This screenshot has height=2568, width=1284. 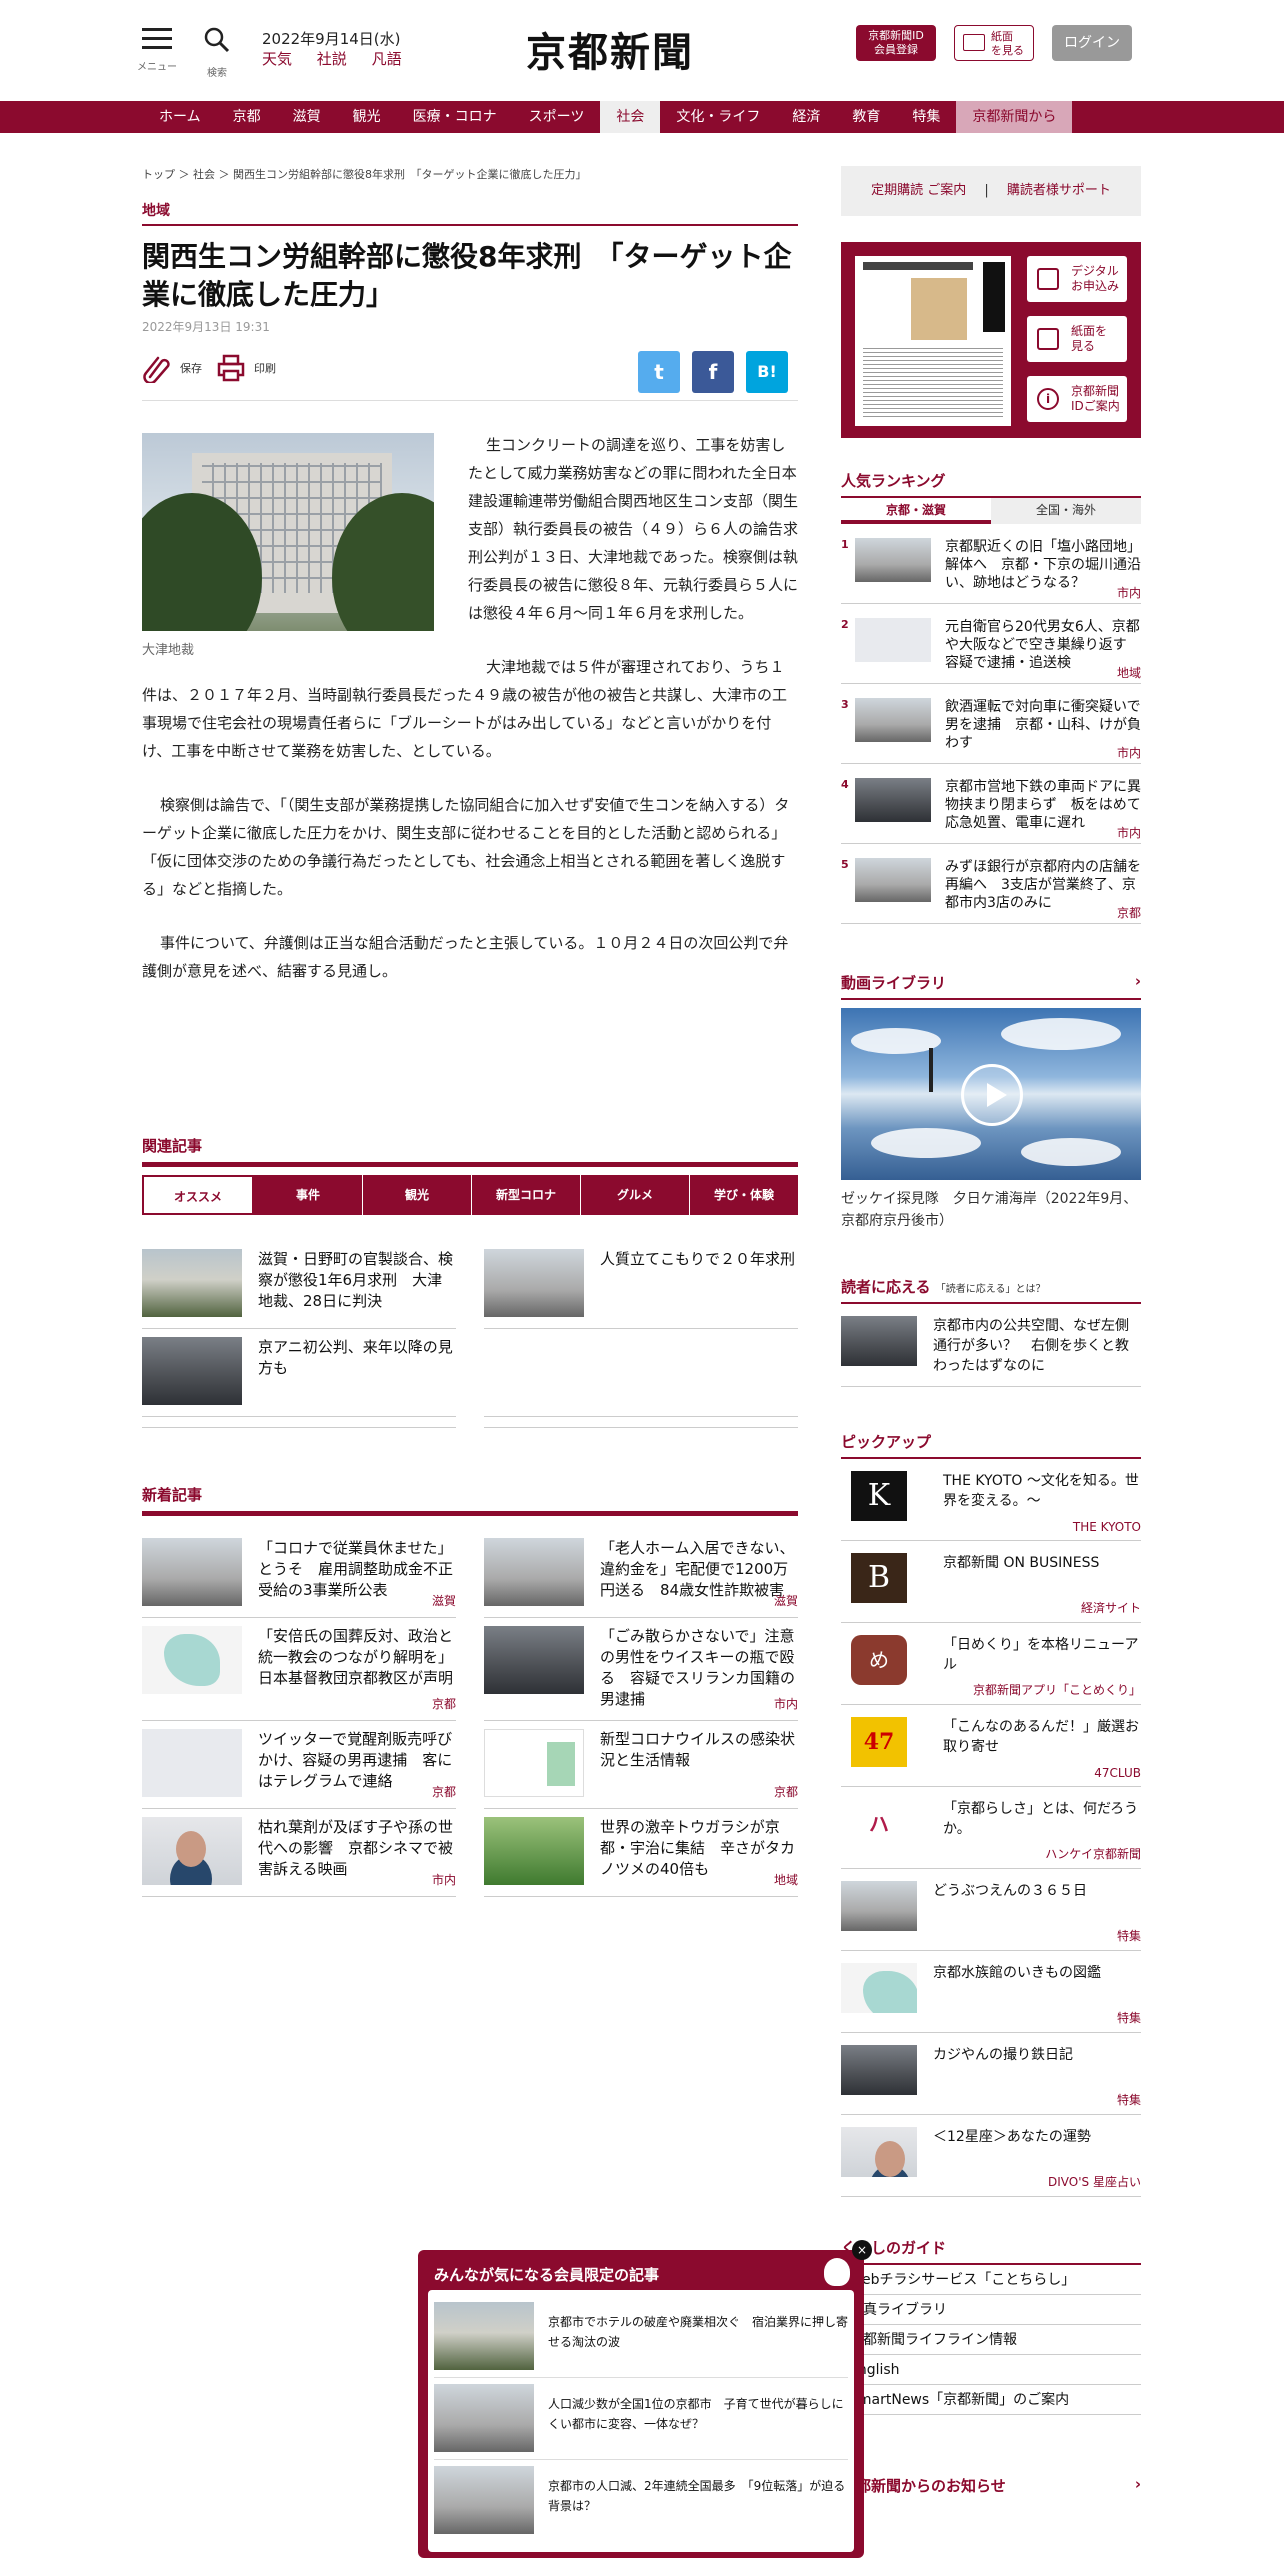 I want to click on guide-item: English, so click(x=991, y=2370).